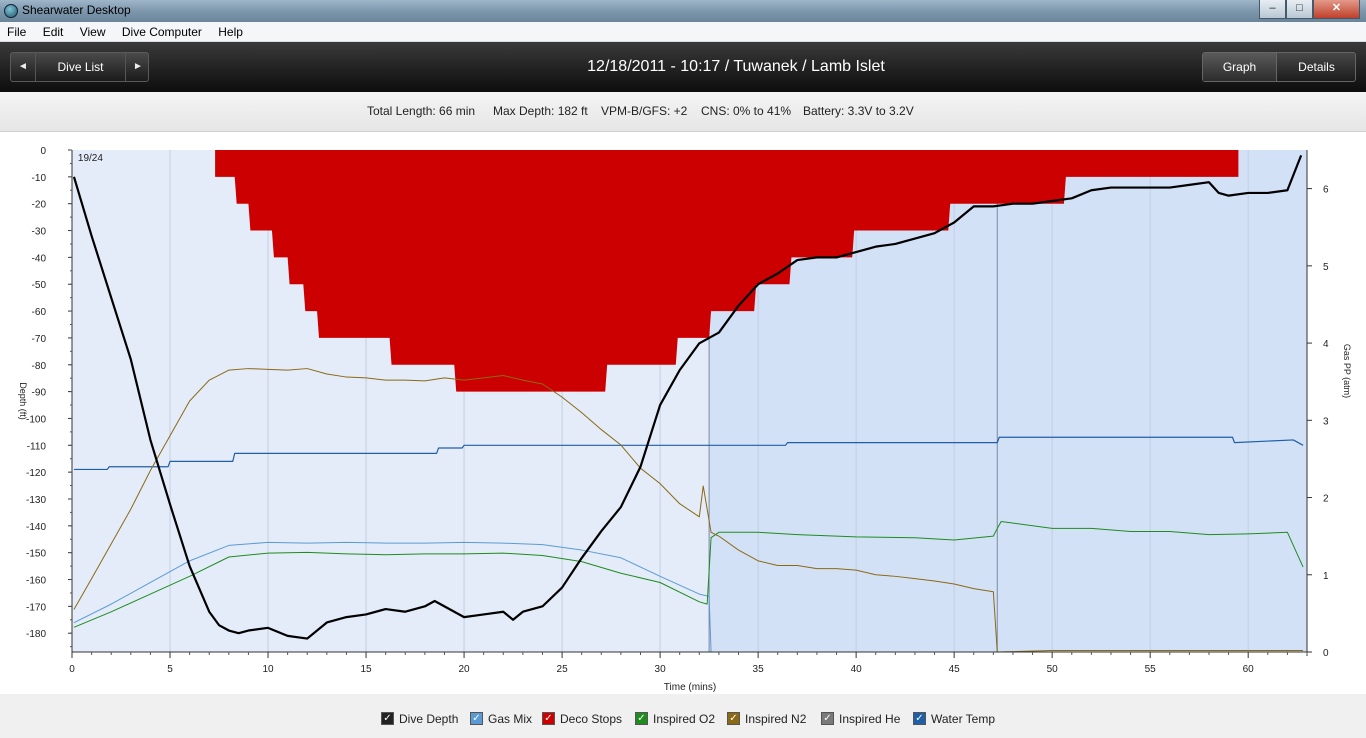 The height and width of the screenshot is (738, 1366). Describe the element at coordinates (1326, 344) in the screenshot. I see `y2-tick-label: 4` at that location.